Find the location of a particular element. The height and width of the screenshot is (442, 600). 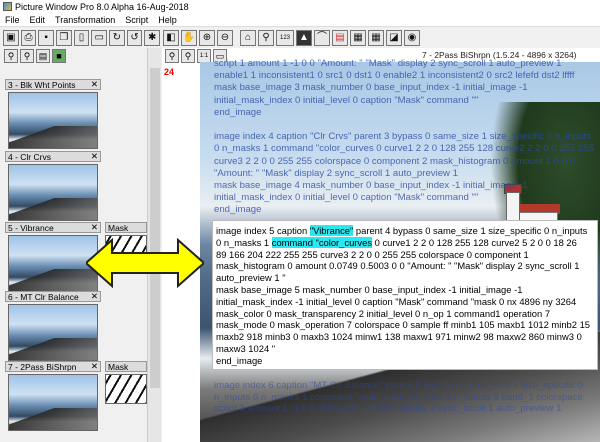

pan-icon: ◧ is located at coordinates (171, 38).